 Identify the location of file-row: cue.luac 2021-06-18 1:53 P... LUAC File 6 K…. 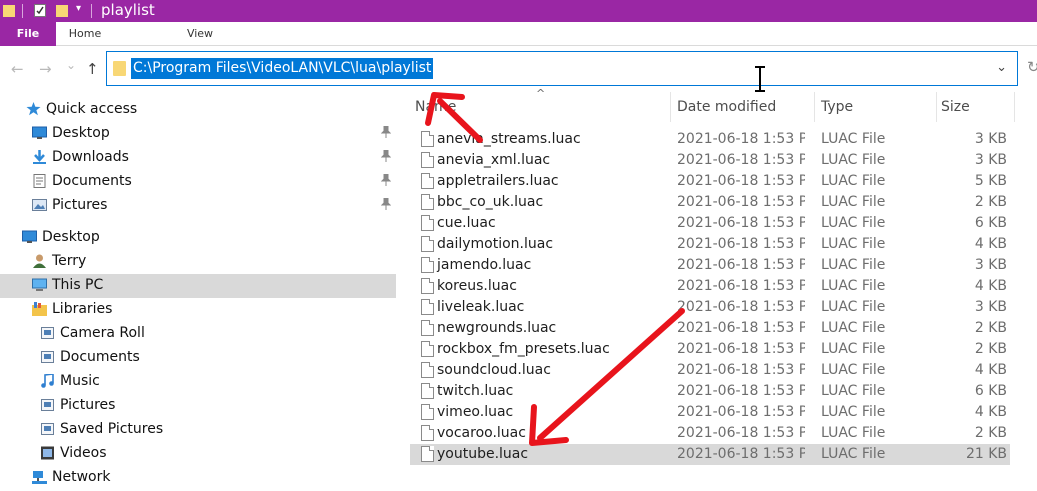
(710, 223).